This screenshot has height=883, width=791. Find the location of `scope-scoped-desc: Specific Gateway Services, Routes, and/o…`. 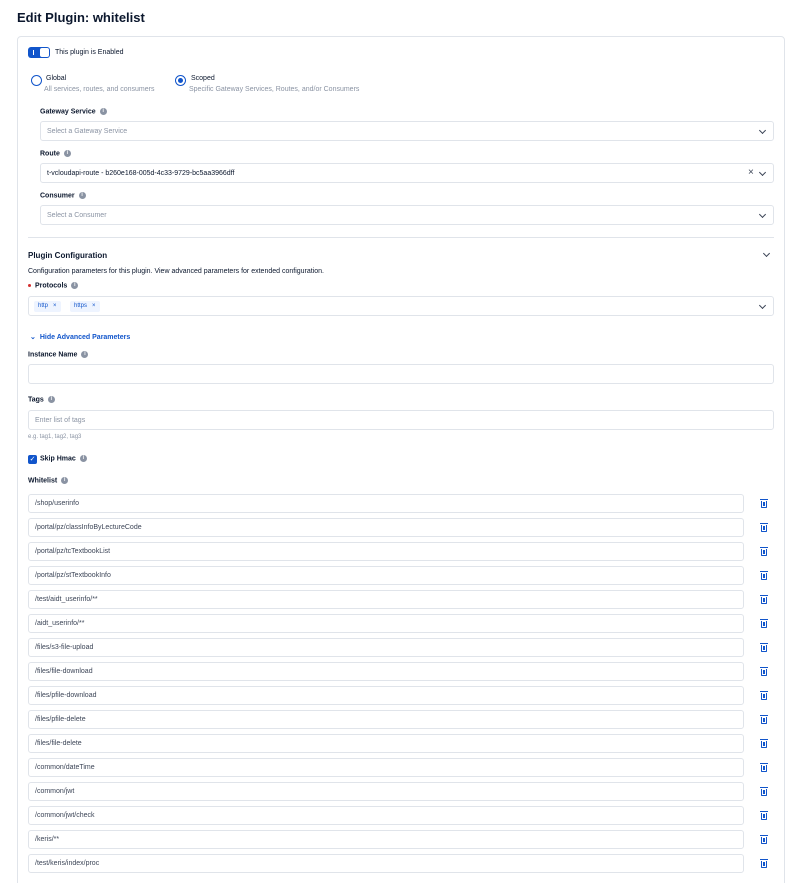

scope-scoped-desc: Specific Gateway Services, Routes, and/o… is located at coordinates (274, 89).